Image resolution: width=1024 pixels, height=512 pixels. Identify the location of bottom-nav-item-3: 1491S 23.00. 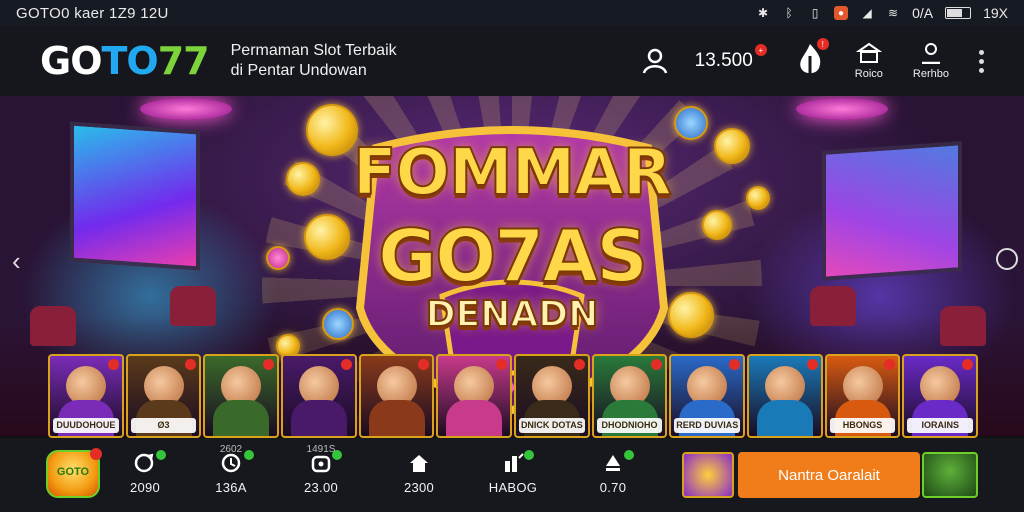
(321, 469).